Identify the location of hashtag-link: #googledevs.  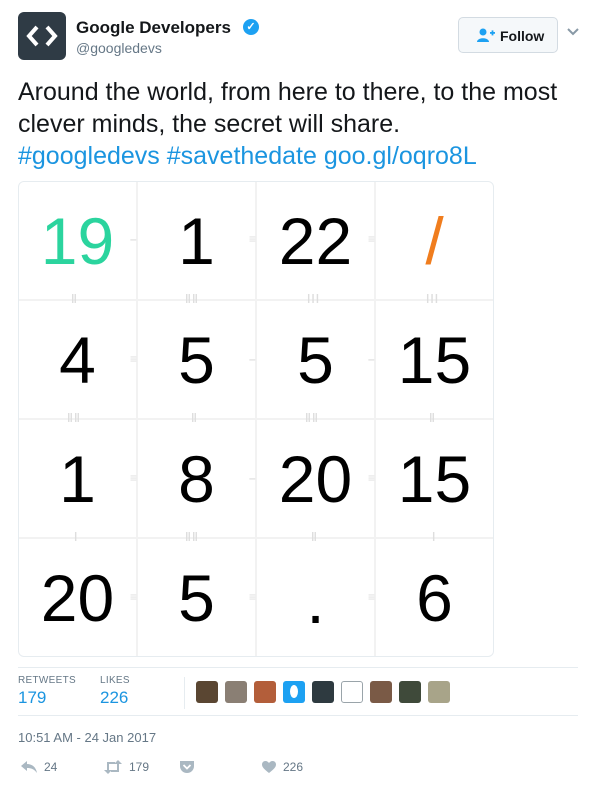
(89, 156).